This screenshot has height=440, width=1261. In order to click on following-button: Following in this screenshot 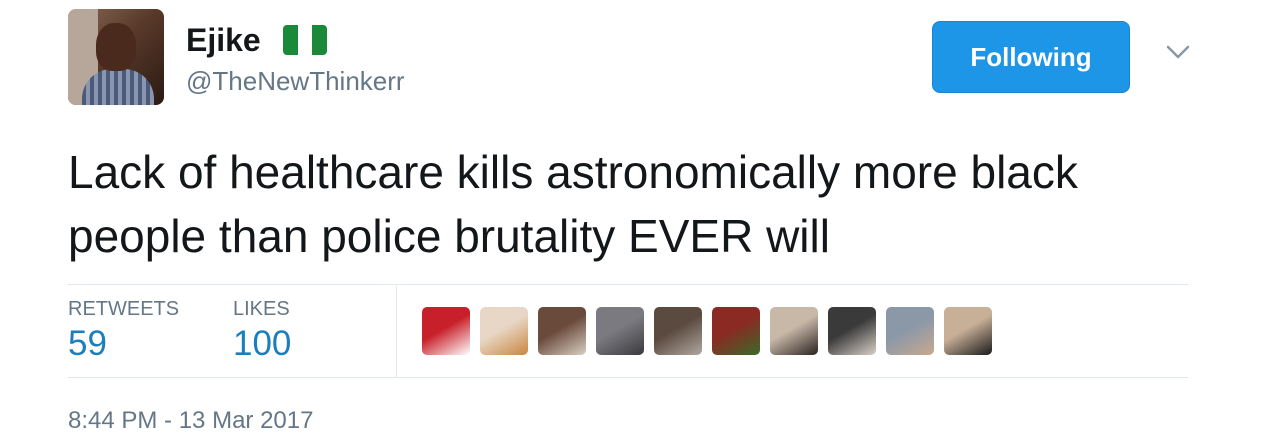, I will do `click(1031, 57)`.